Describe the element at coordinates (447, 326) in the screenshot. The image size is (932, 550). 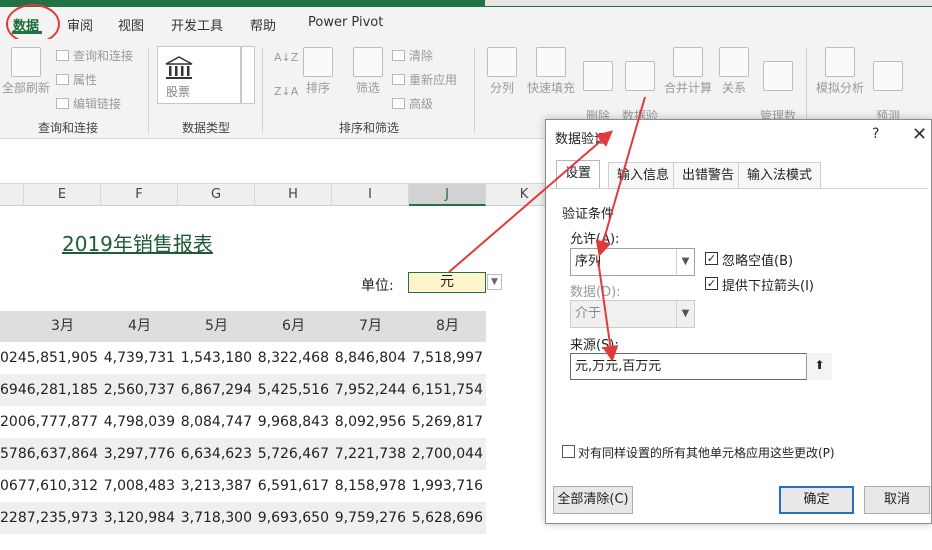
I see `table-header-cell: 8月` at that location.